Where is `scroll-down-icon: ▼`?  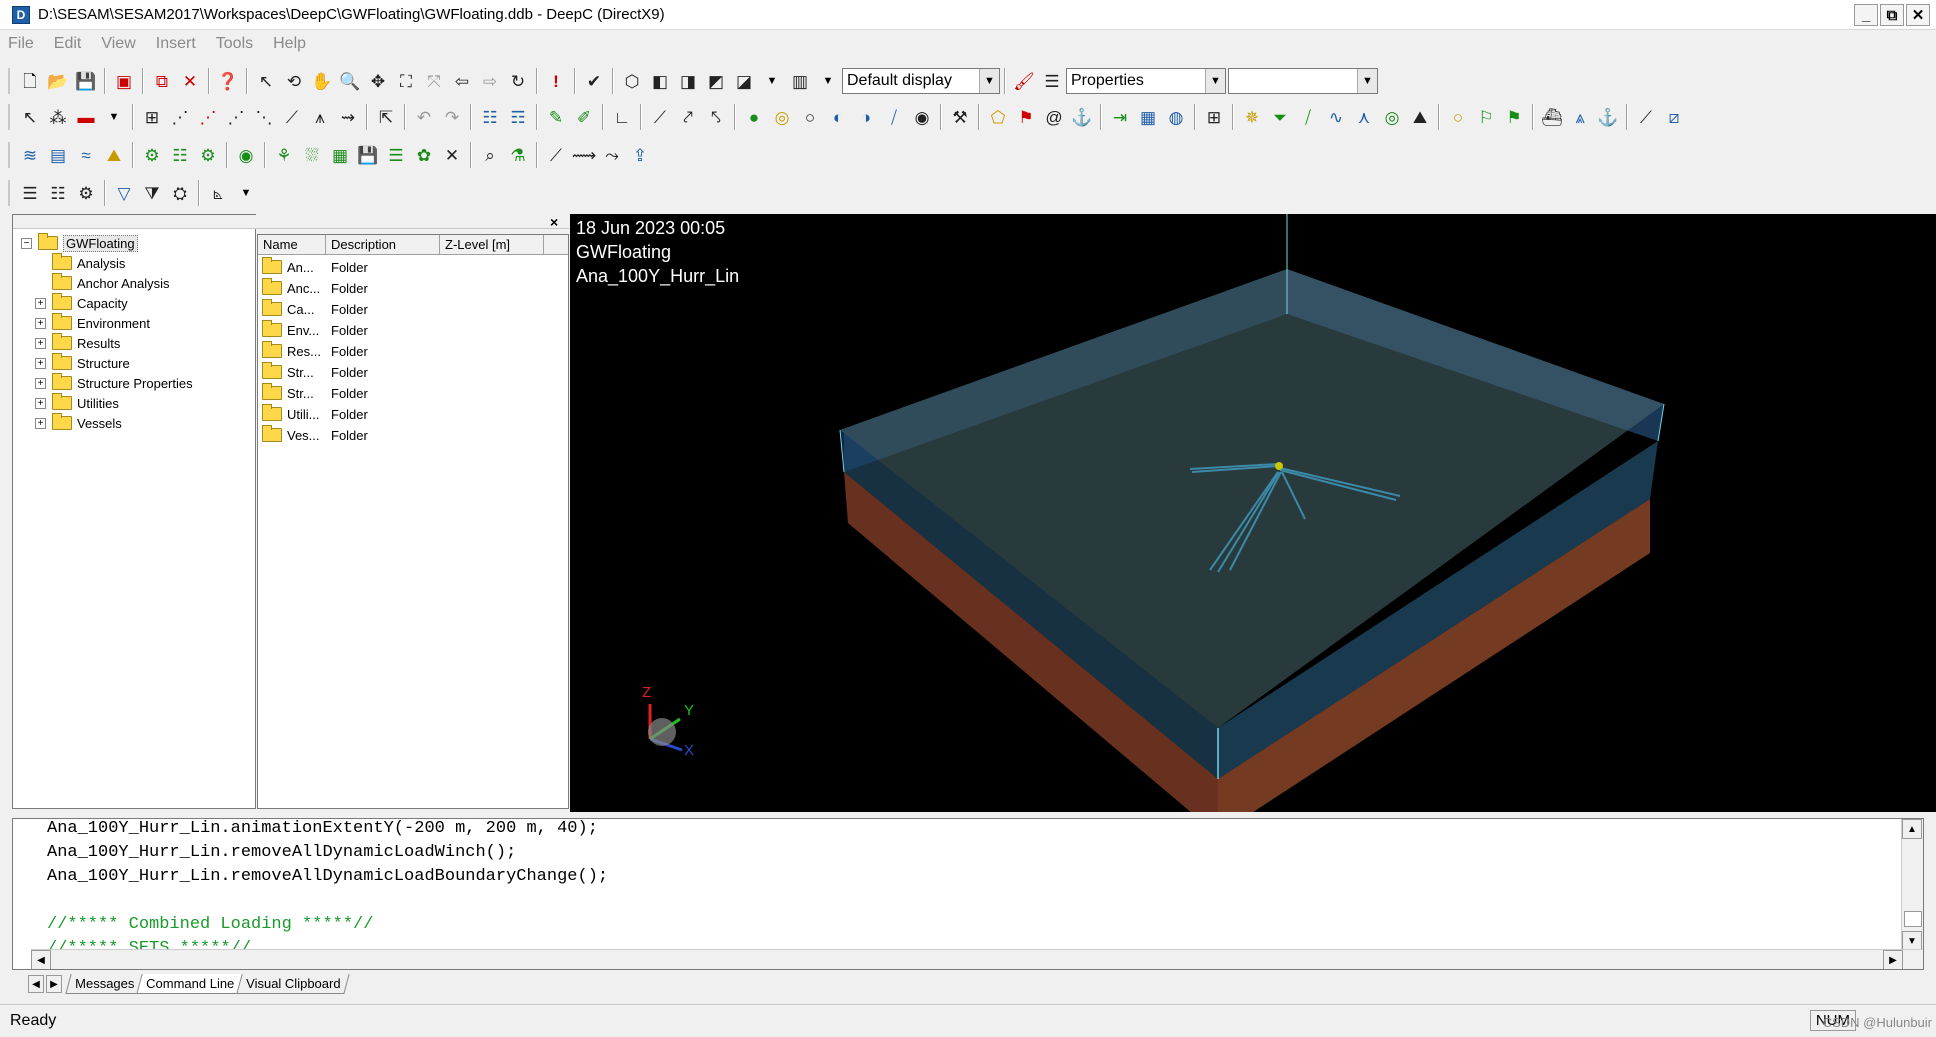
scroll-down-icon: ▼ is located at coordinates (1912, 941).